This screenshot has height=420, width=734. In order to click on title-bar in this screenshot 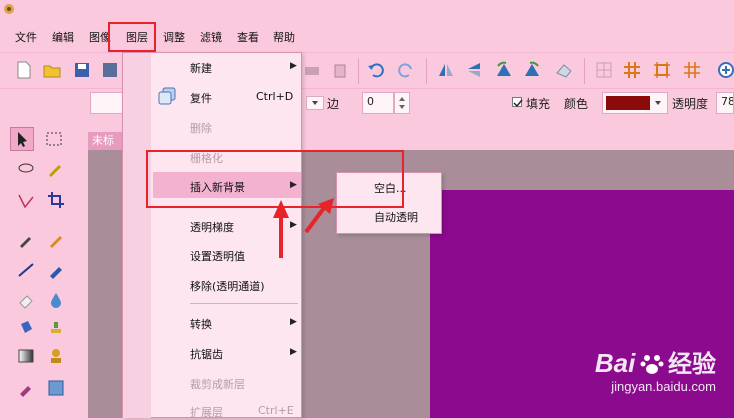, I will do `click(367, 10)`.